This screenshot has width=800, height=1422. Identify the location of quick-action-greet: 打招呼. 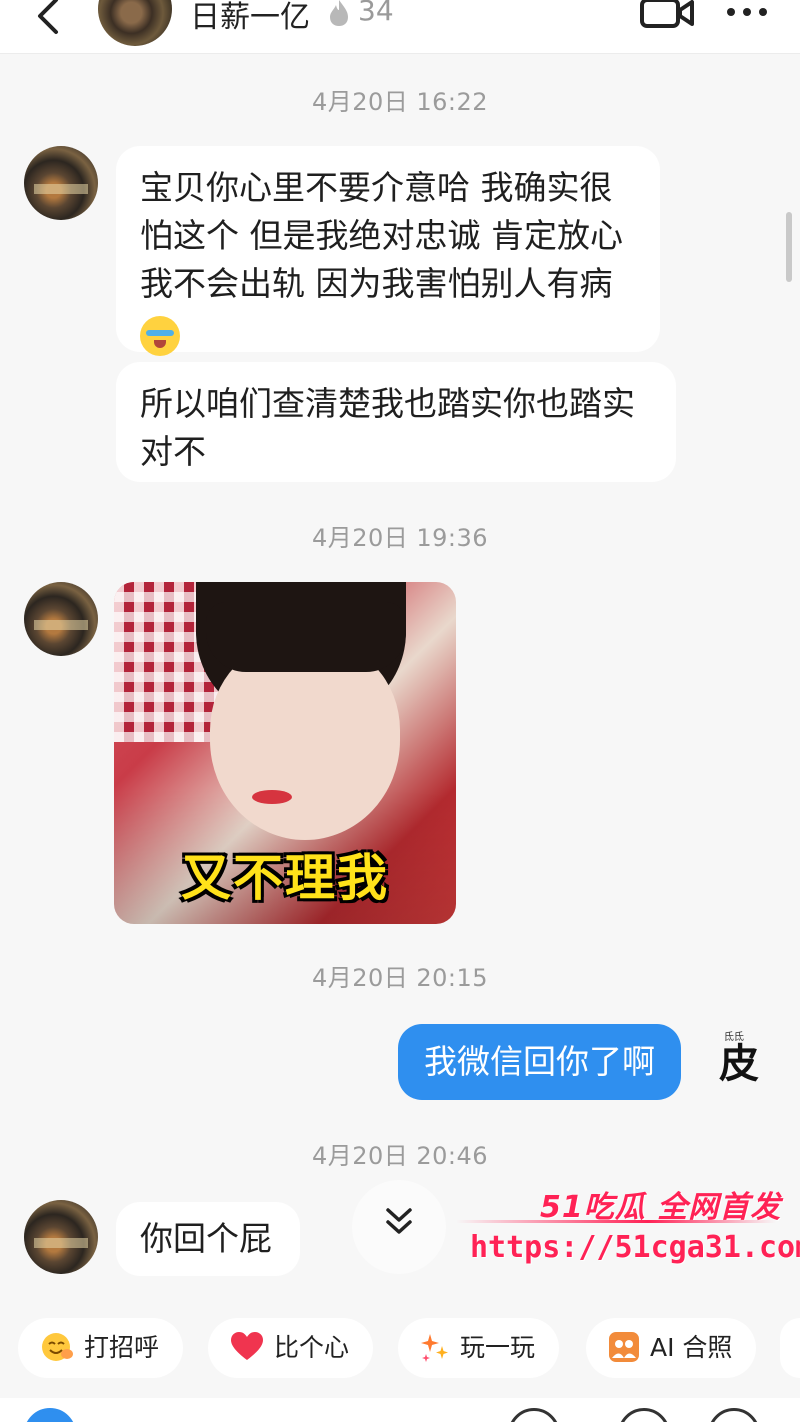
(101, 1348).